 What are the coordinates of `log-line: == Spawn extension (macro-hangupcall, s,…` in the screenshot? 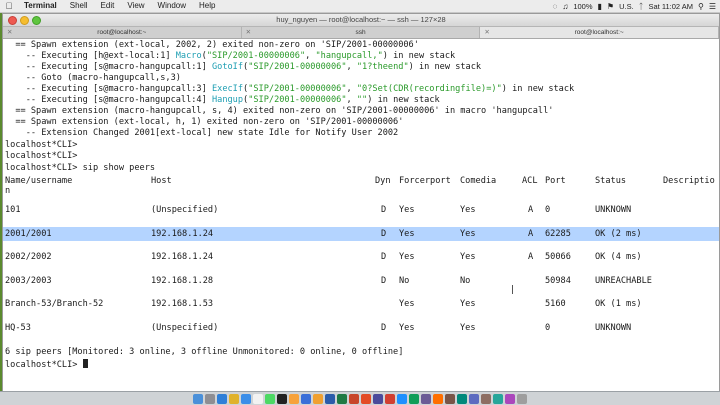 It's located at (279, 111).